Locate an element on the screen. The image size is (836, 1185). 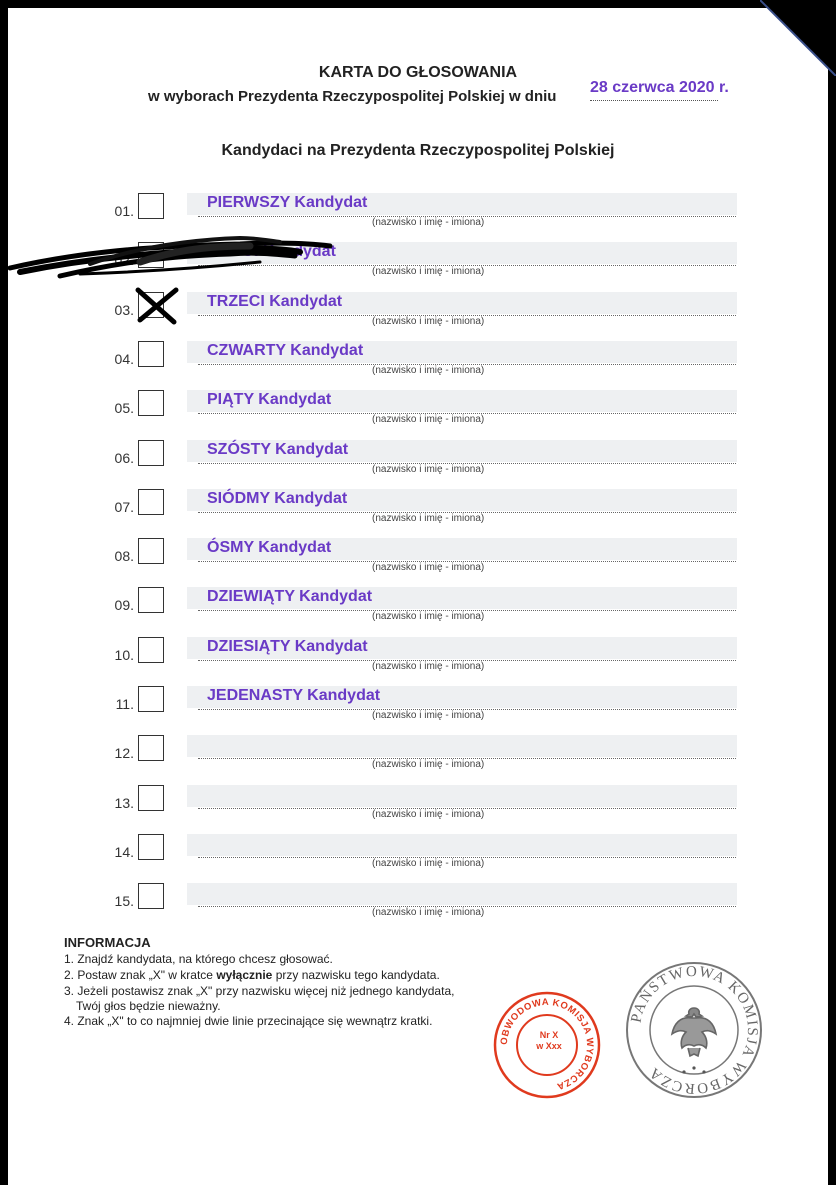
national-commission-seal: PAŃSTWOWA KOMISJA WYBORCZA is located at coordinates (694, 1030).